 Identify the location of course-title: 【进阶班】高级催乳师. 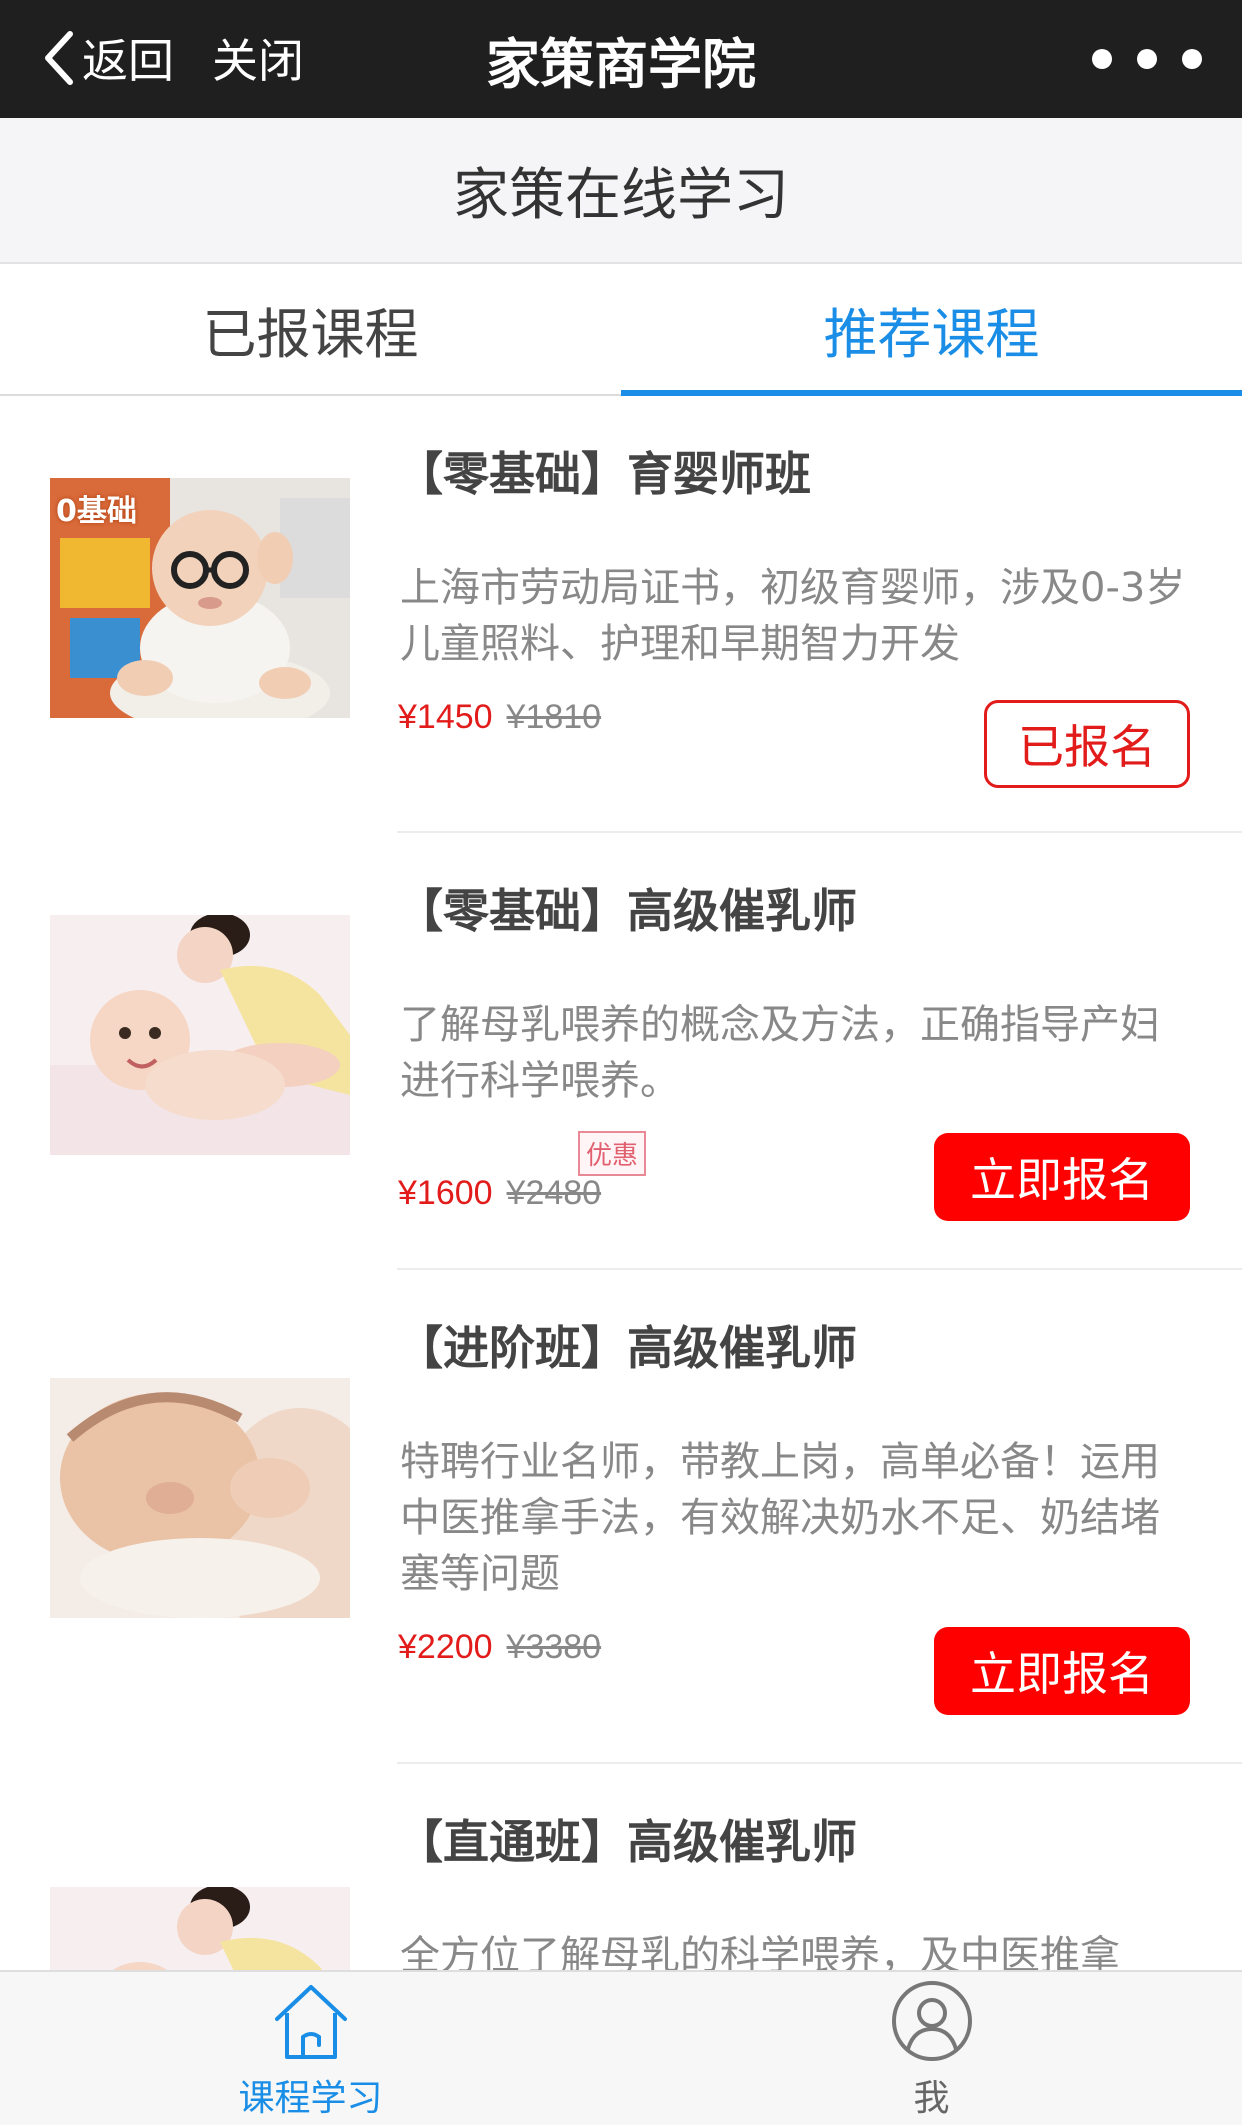
(627, 1345).